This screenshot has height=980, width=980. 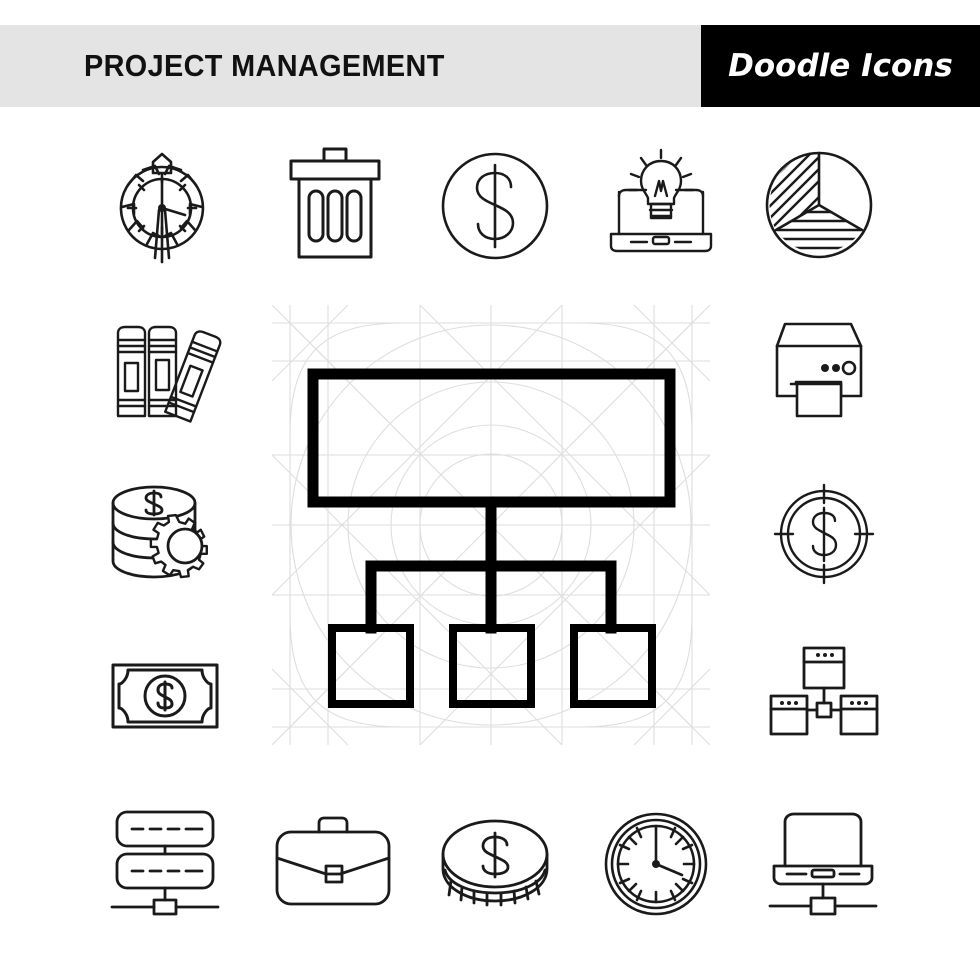 What do you see at coordinates (162, 203) in the screenshot?
I see `stopwatch-gear-icon` at bounding box center [162, 203].